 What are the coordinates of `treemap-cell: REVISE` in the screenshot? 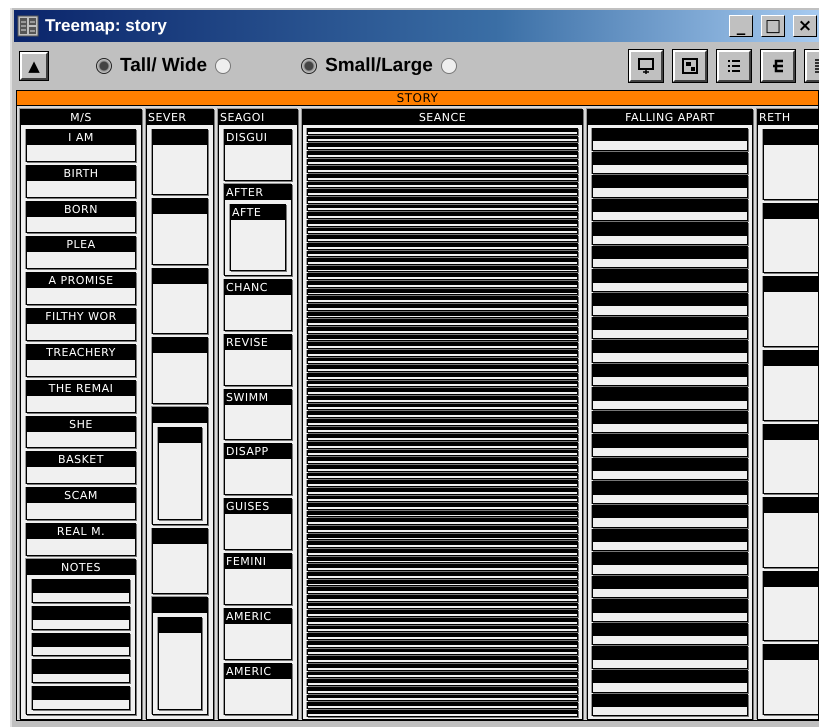 It's located at (258, 360).